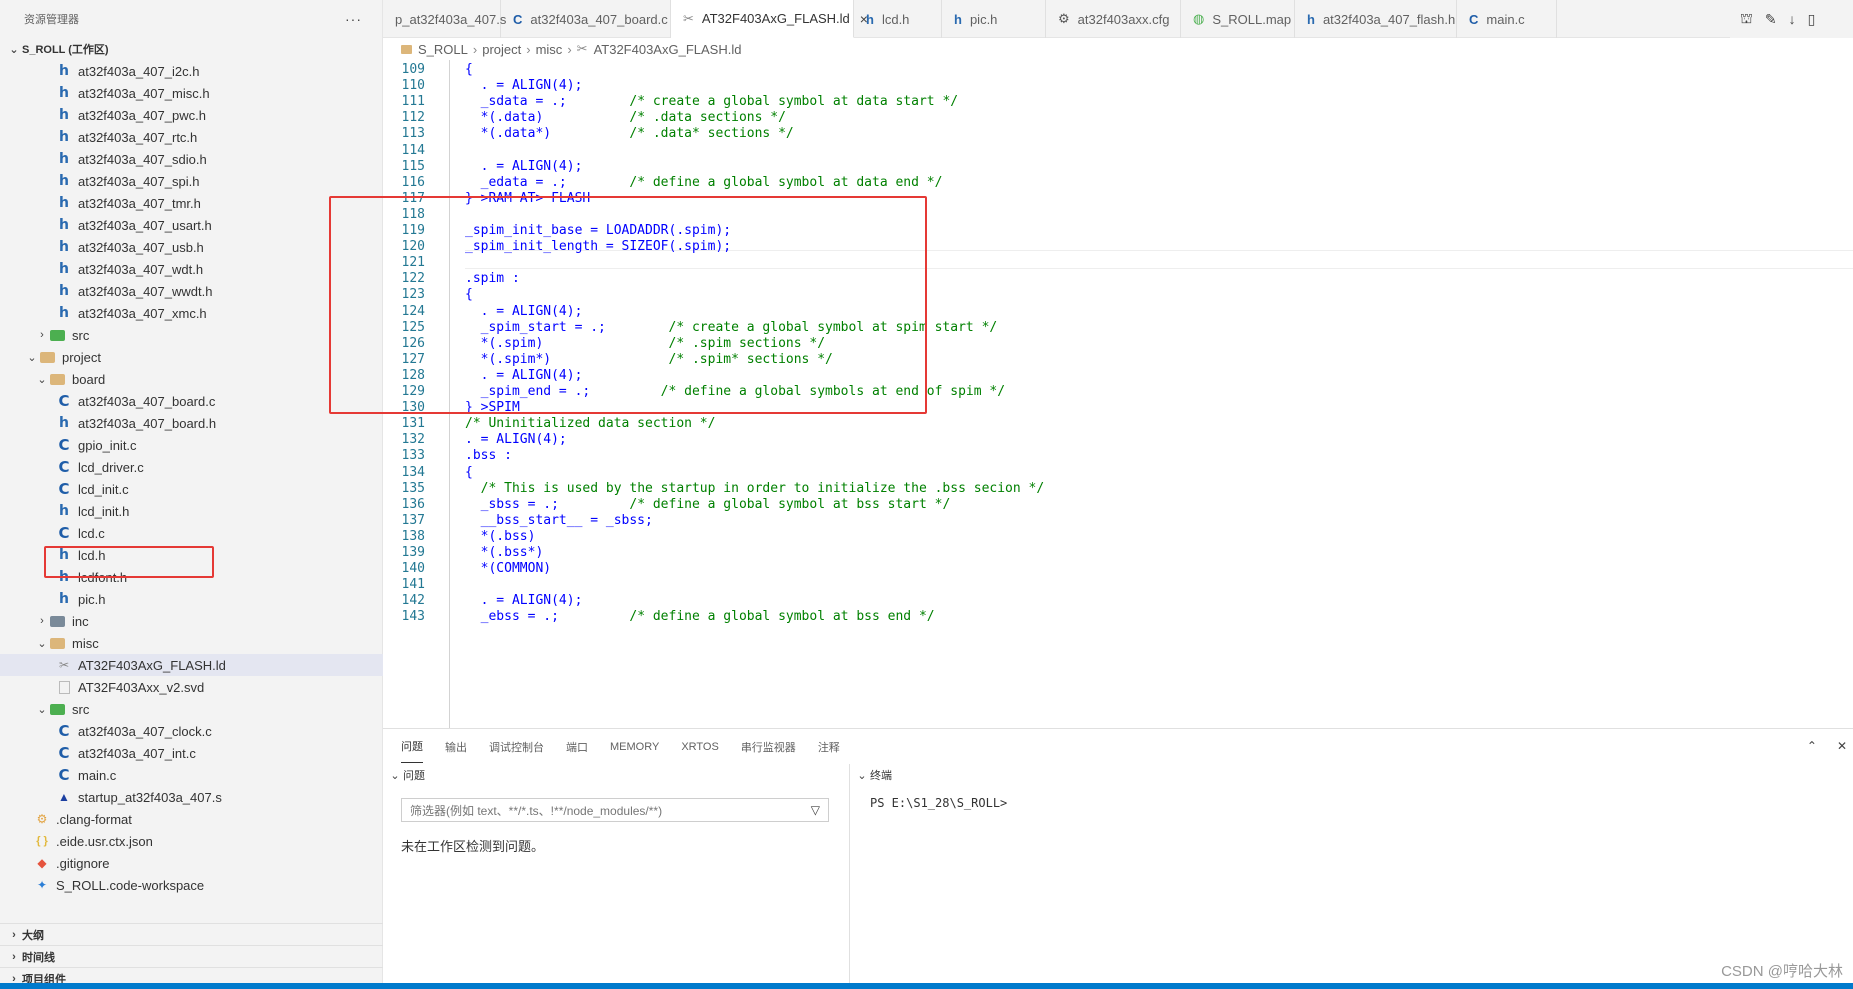  I want to click on file-item: Cat32f403a_407_board.c, so click(191, 401).